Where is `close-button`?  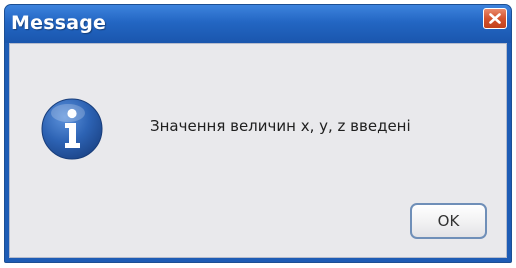 close-button is located at coordinates (495, 18).